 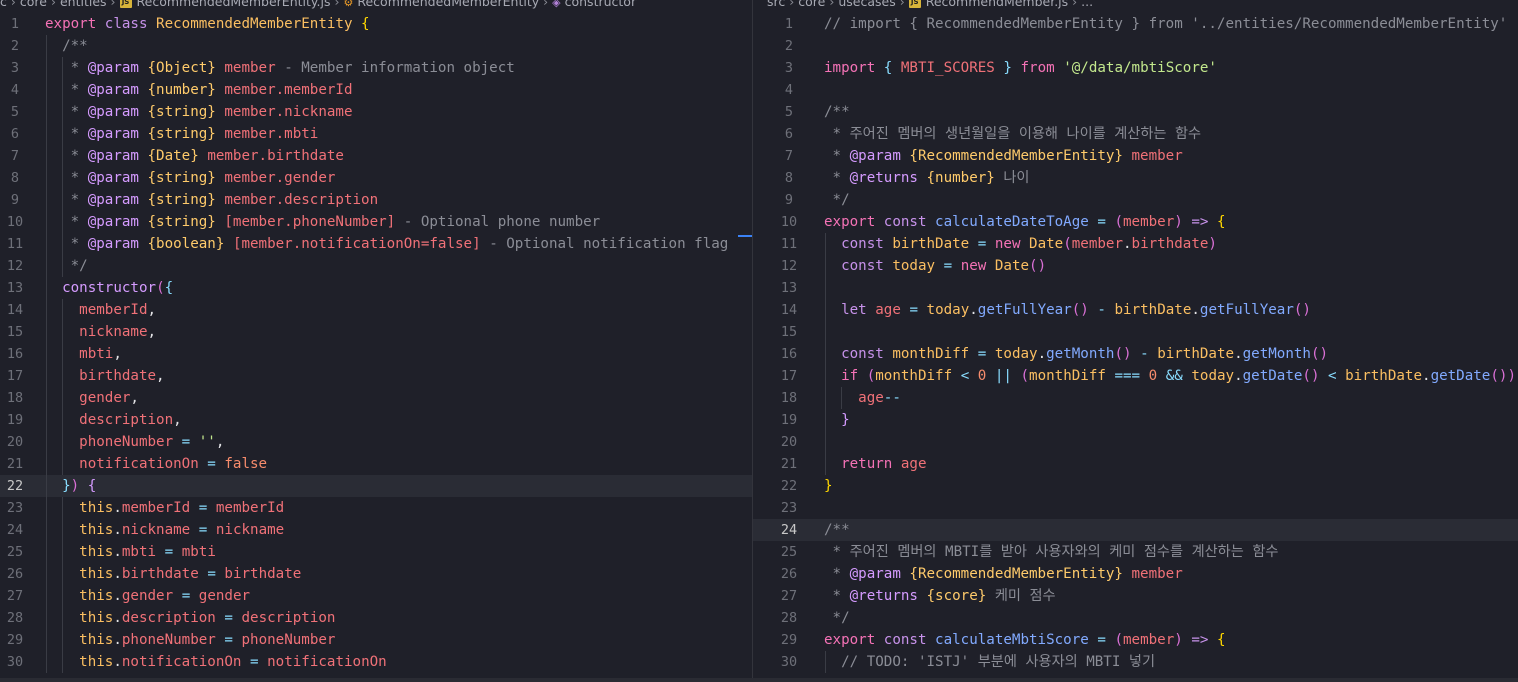 What do you see at coordinates (1135, 332) in the screenshot?
I see `code-line: 15` at bounding box center [1135, 332].